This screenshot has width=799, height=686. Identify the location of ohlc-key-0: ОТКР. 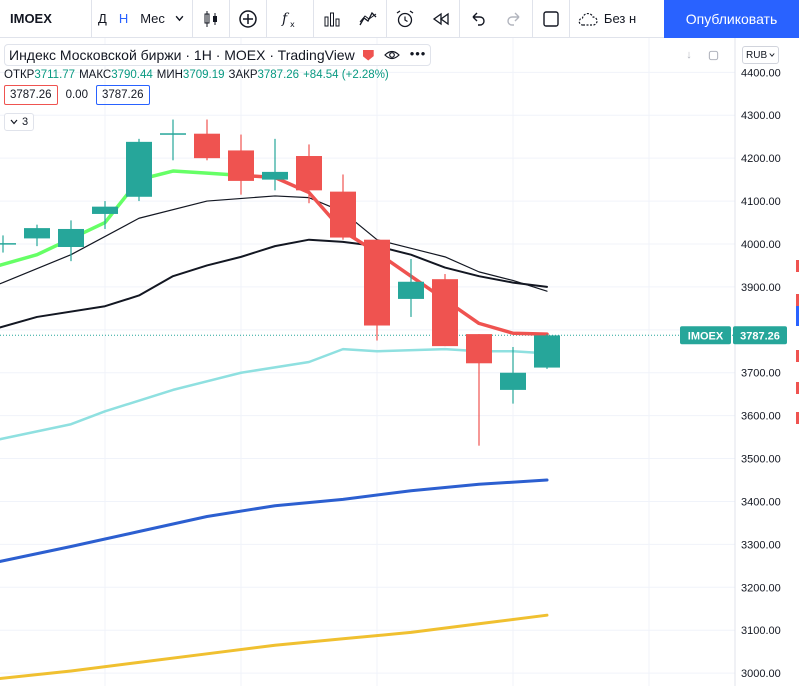
(19, 75).